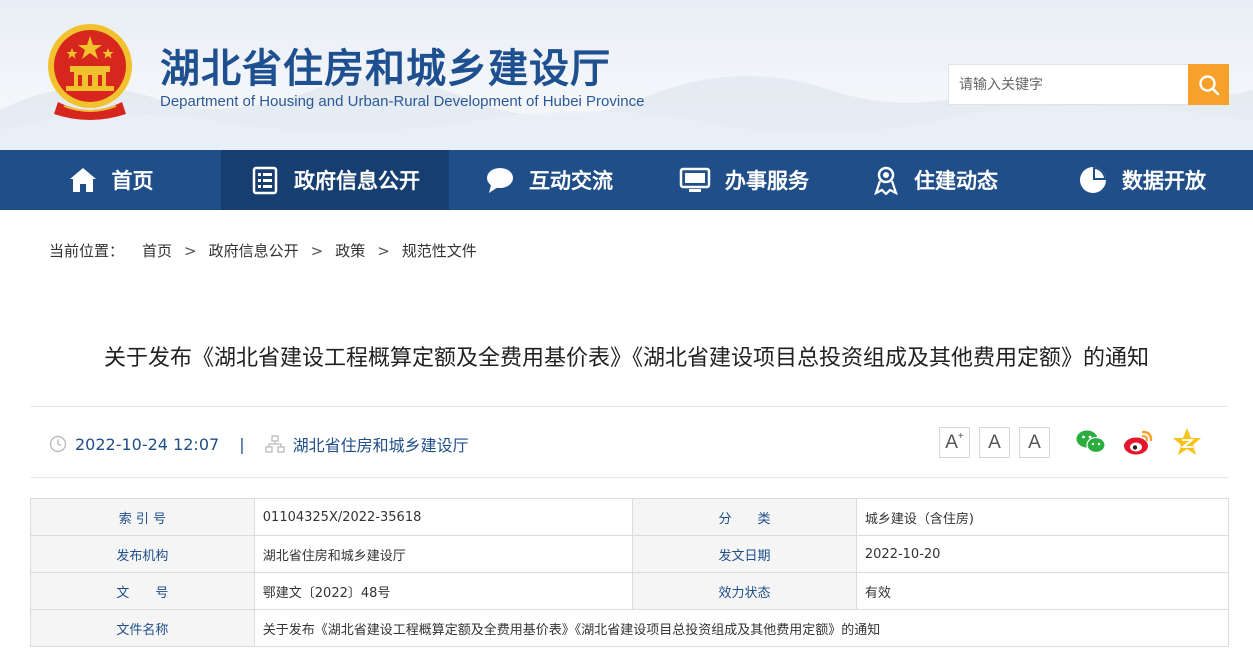  I want to click on search-button, so click(1208, 84).